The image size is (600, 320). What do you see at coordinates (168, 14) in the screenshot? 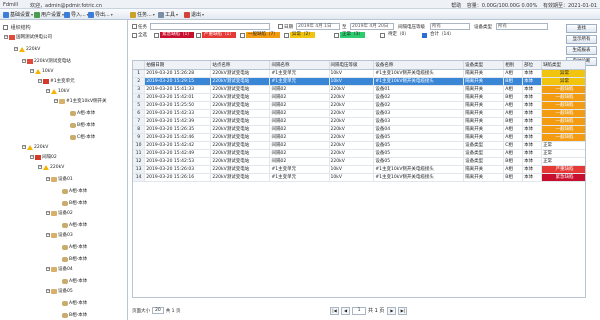
I see `toolbar-button-5: 工具 ▾` at bounding box center [168, 14].